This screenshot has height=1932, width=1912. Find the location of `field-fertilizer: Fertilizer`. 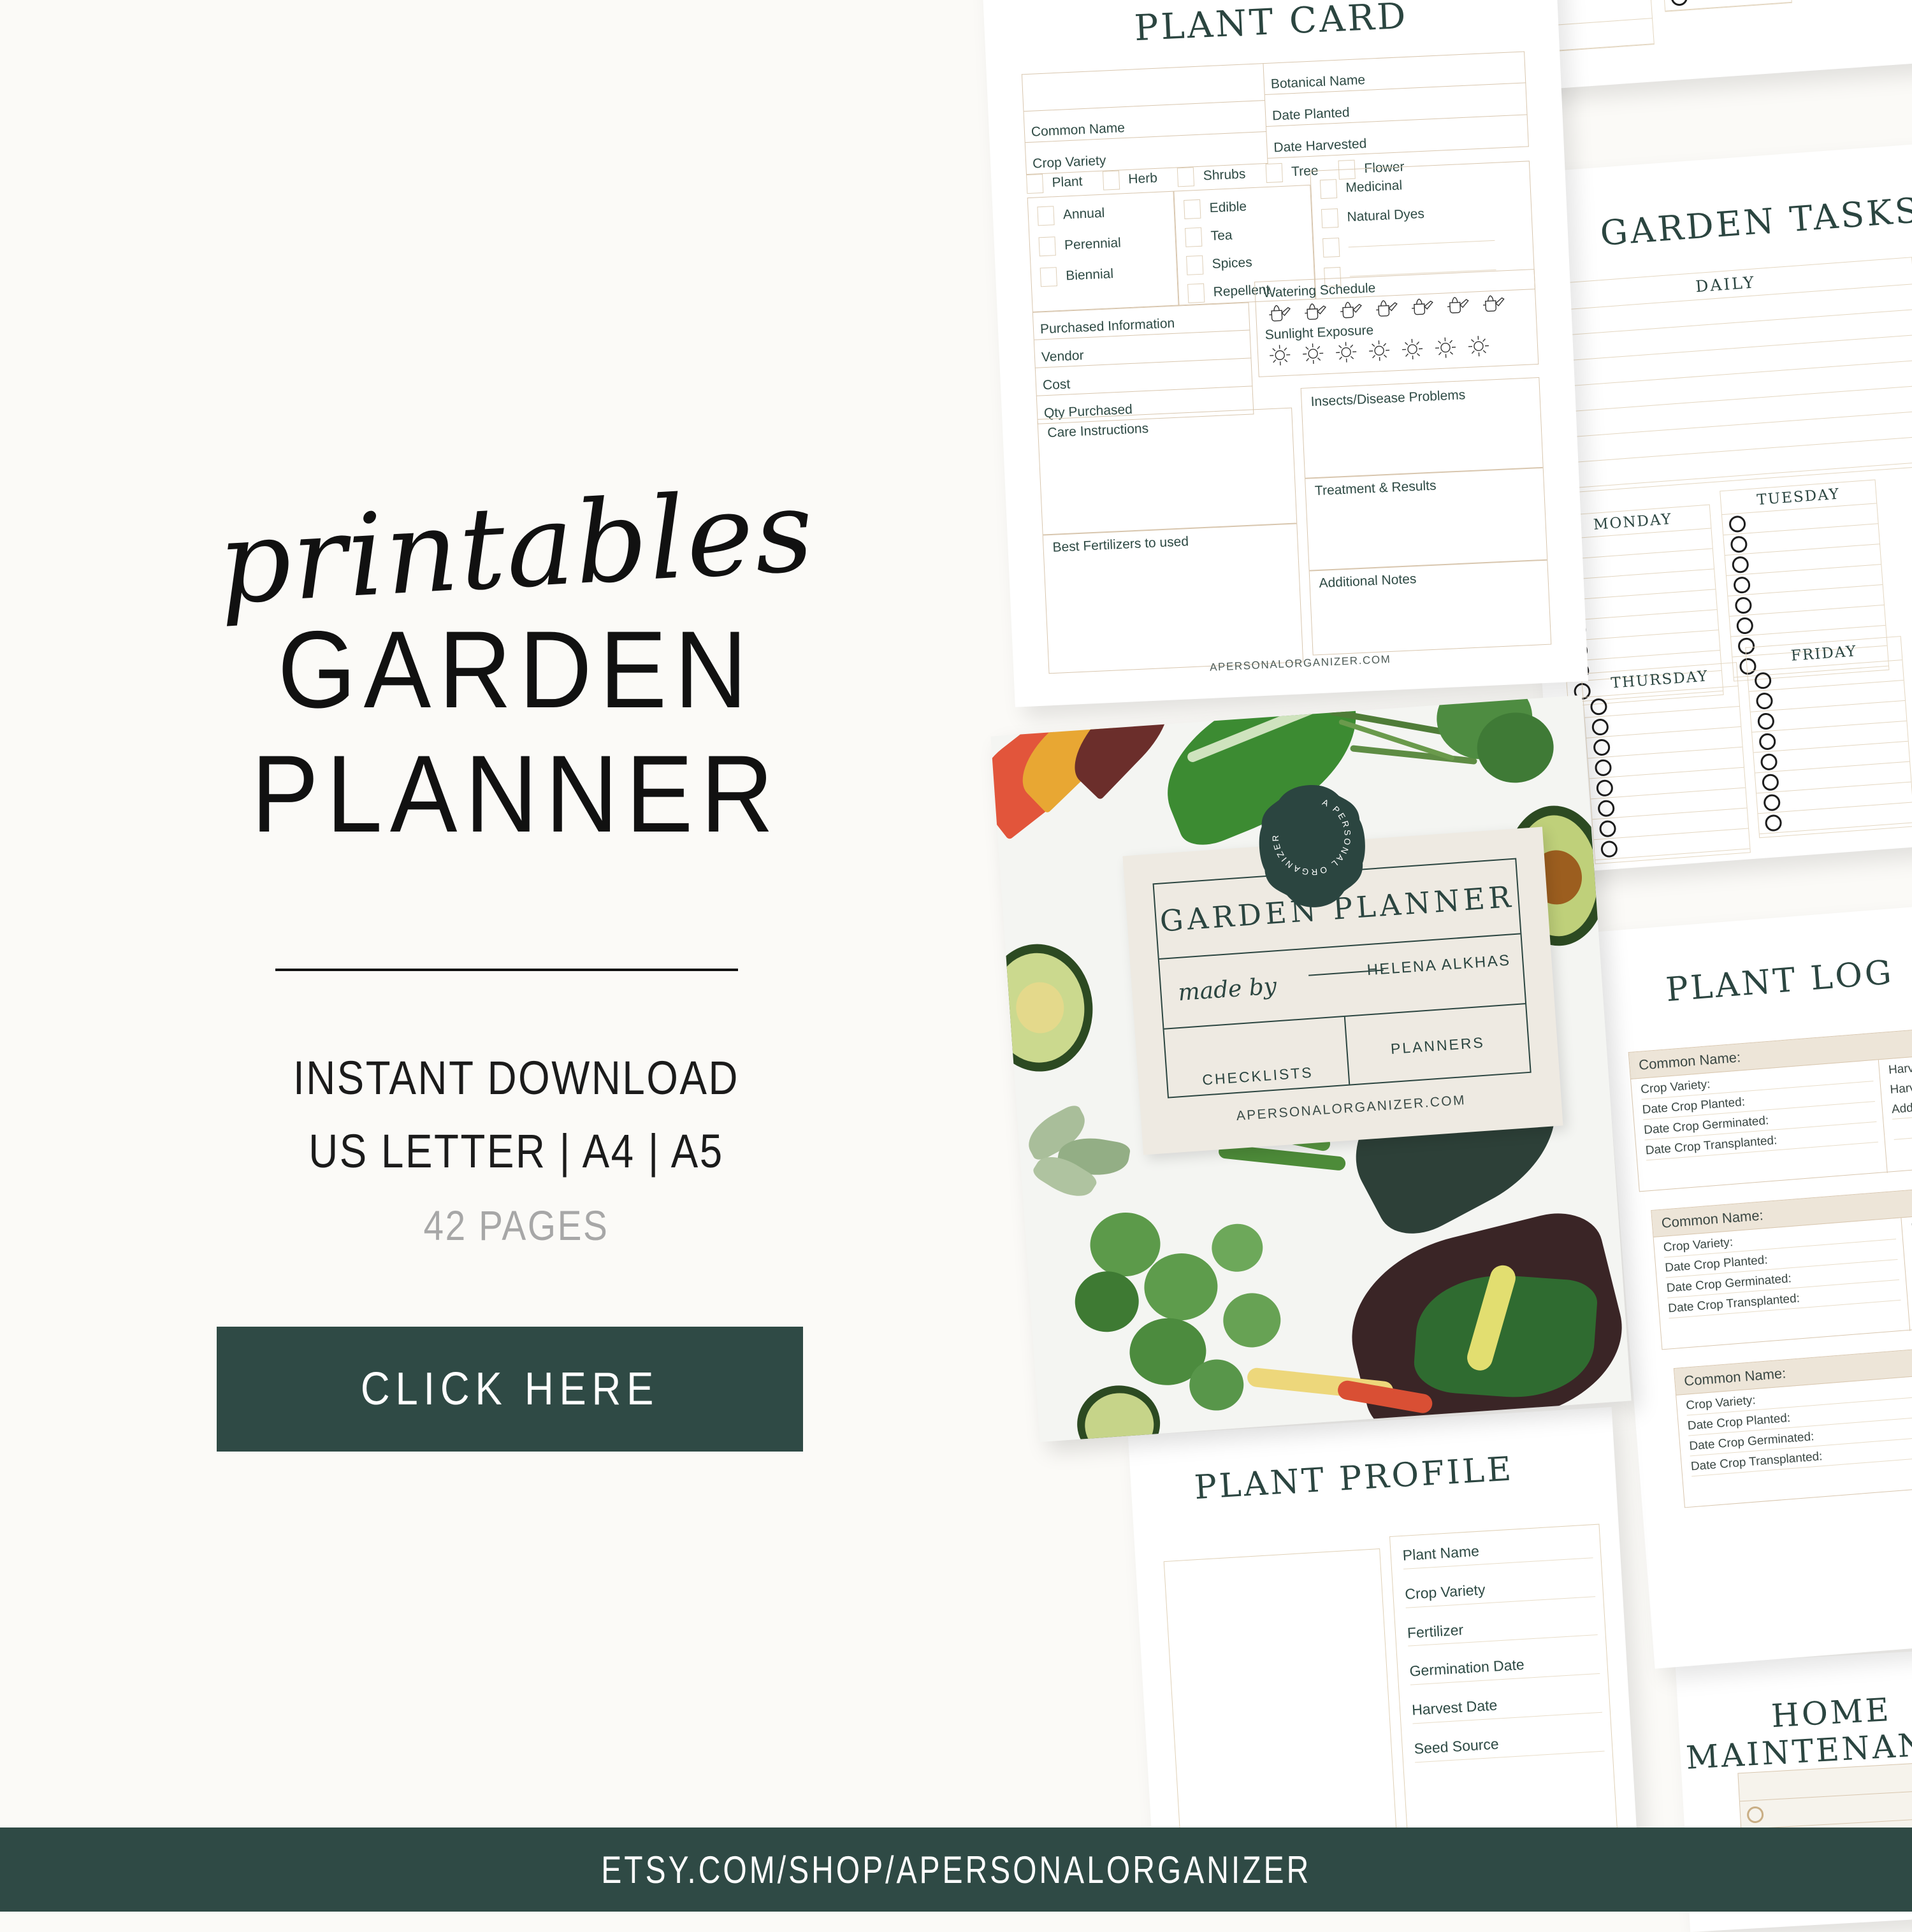

field-fertilizer: Fertilizer is located at coordinates (1502, 1630).